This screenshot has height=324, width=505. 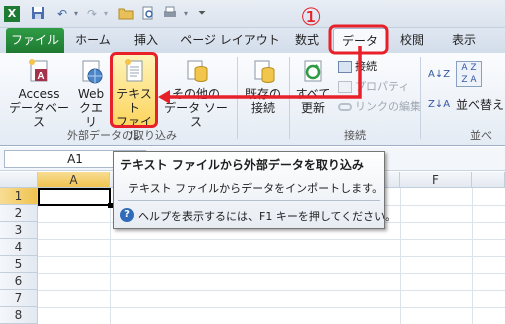 What do you see at coordinates (74, 197) in the screenshot?
I see `active-cell-a1` at bounding box center [74, 197].